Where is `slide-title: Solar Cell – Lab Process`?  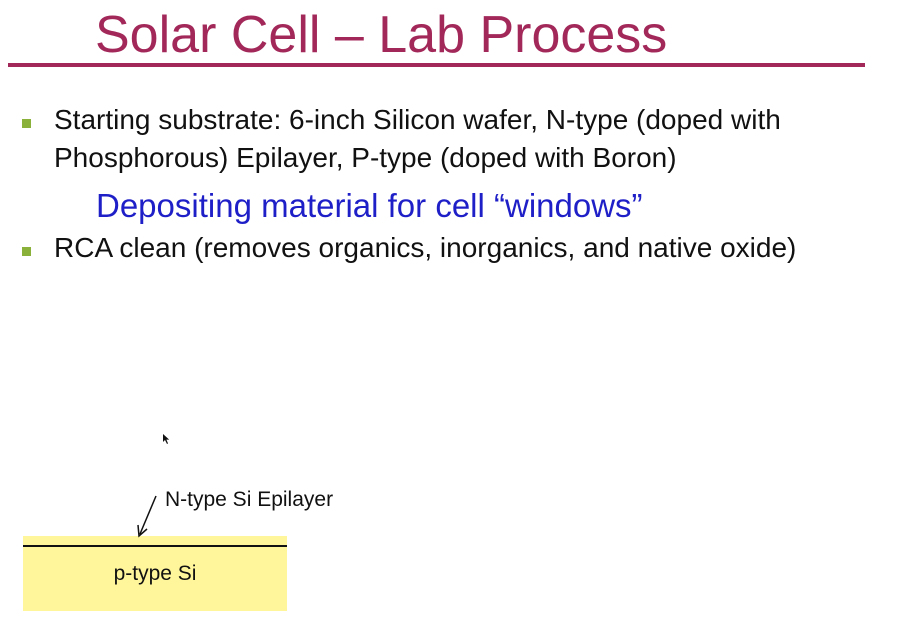
slide-title: Solar Cell – Lab Process is located at coordinates (381, 35).